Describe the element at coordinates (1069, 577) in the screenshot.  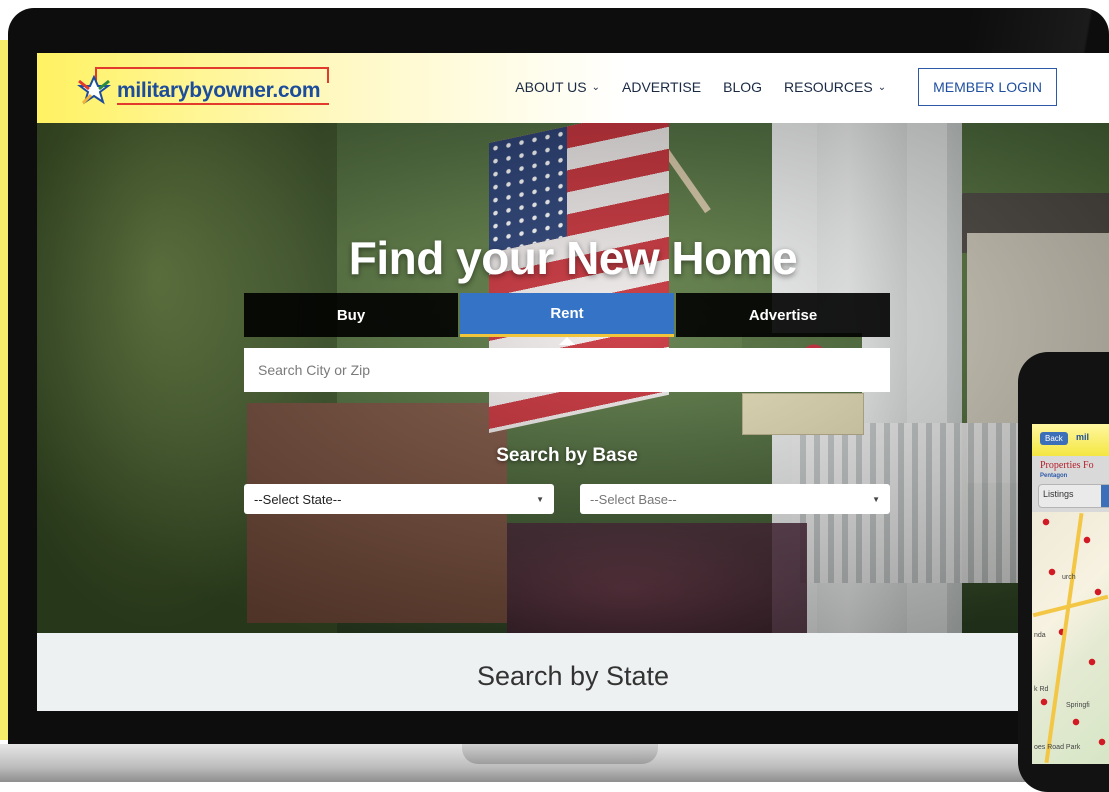
I see `phone-map-label: urch` at that location.